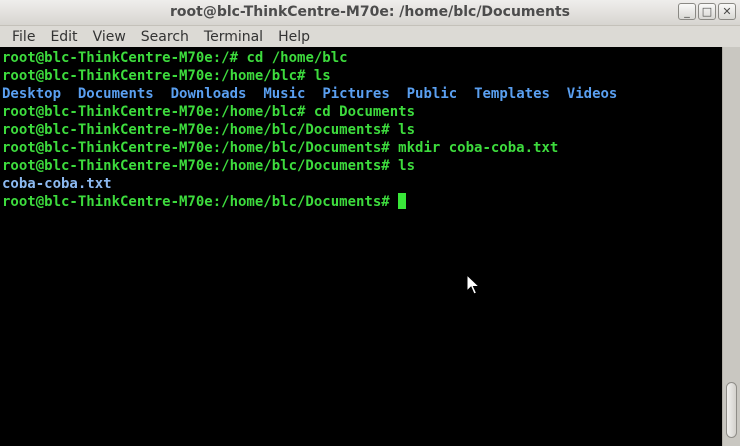 Image resolution: width=740 pixels, height=446 pixels. I want to click on terminal-line: root@blc-ThinkCentre-M70e:/home/blc# ls, so click(309, 76).